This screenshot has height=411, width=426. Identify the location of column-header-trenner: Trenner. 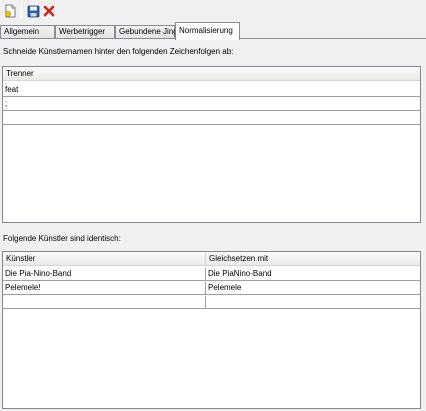
(211, 74).